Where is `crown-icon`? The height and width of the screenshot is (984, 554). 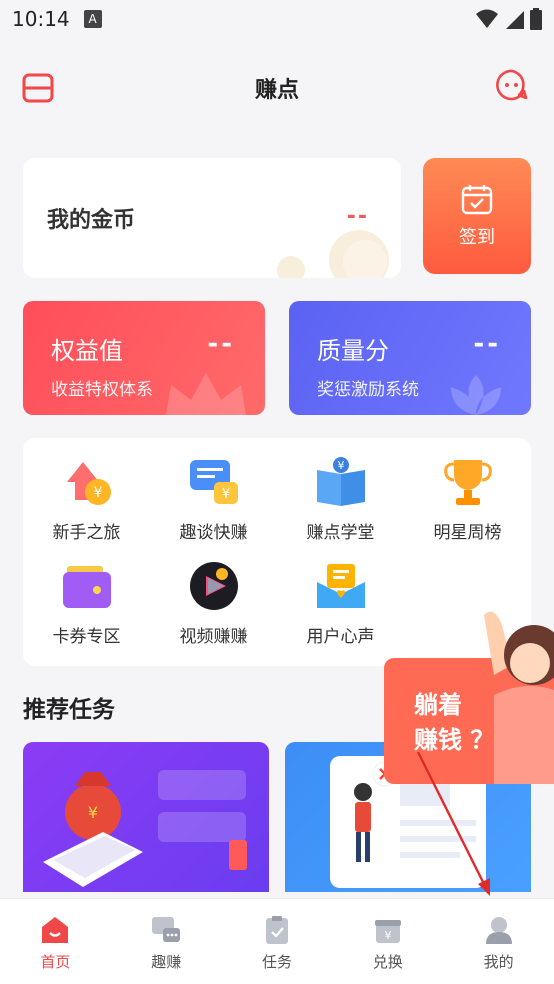
crown-icon is located at coordinates (206, 394).